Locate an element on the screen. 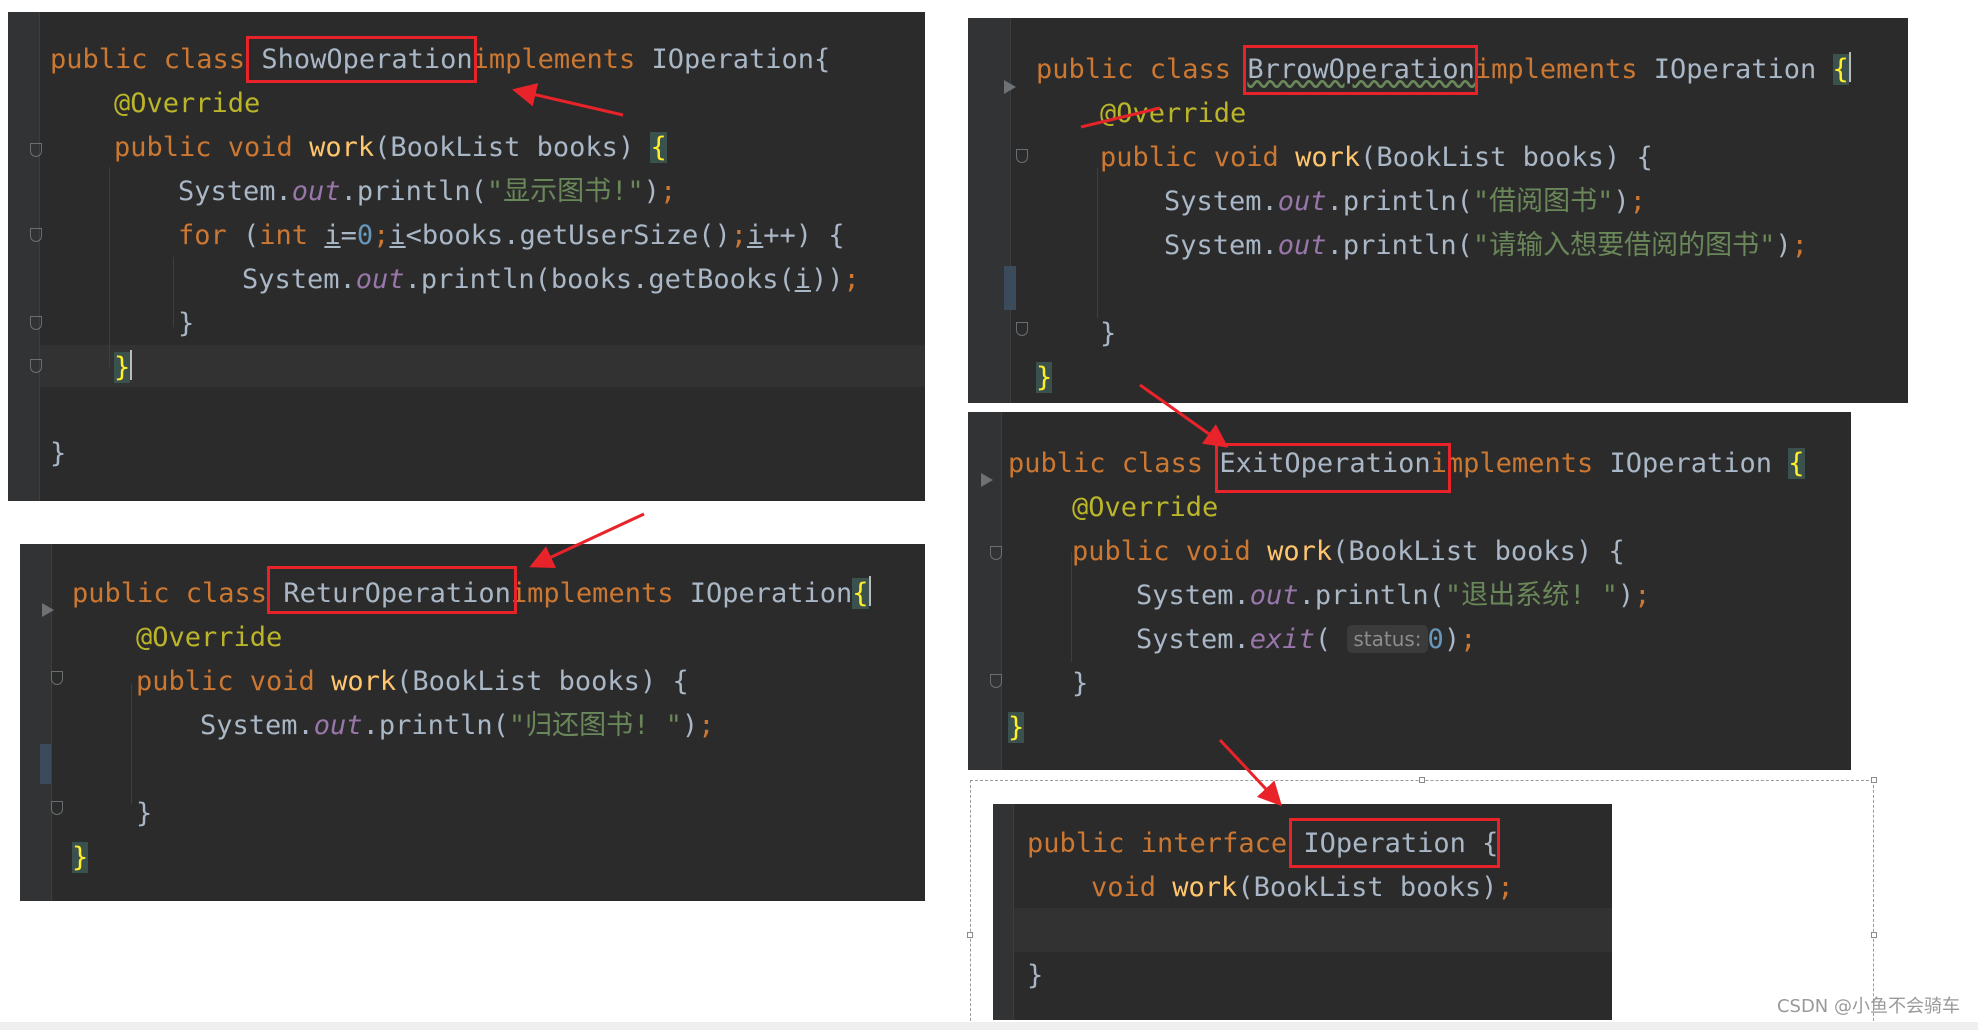 The height and width of the screenshot is (1030, 1978). highlight-box-exit-operation is located at coordinates (1333, 468).